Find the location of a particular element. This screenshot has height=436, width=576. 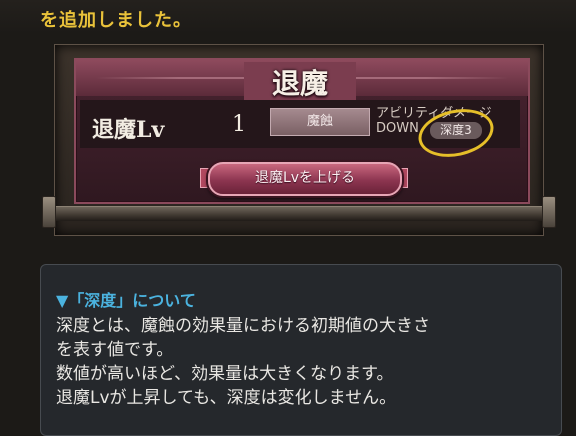

depth-info-line: を表す値です。 is located at coordinates (115, 350).